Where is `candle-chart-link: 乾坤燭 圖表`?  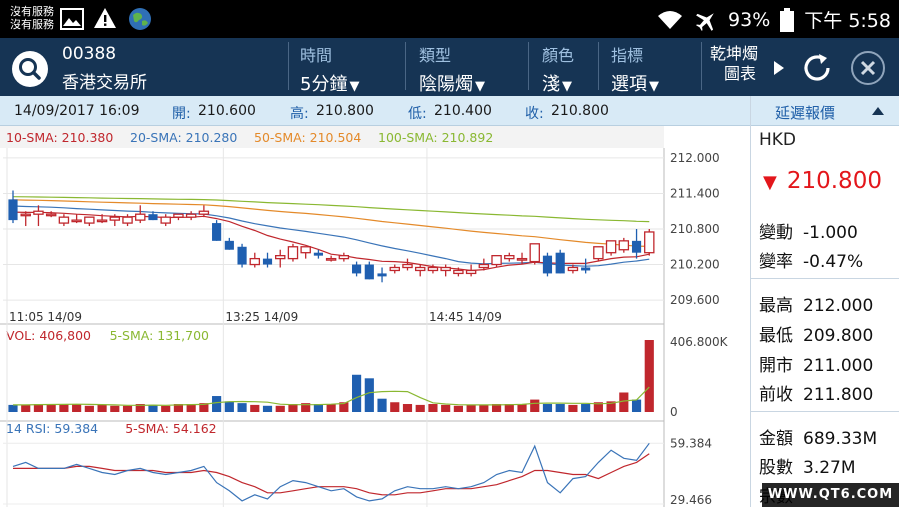
candle-chart-link: 乾坤燭 圖表 is located at coordinates (734, 70).